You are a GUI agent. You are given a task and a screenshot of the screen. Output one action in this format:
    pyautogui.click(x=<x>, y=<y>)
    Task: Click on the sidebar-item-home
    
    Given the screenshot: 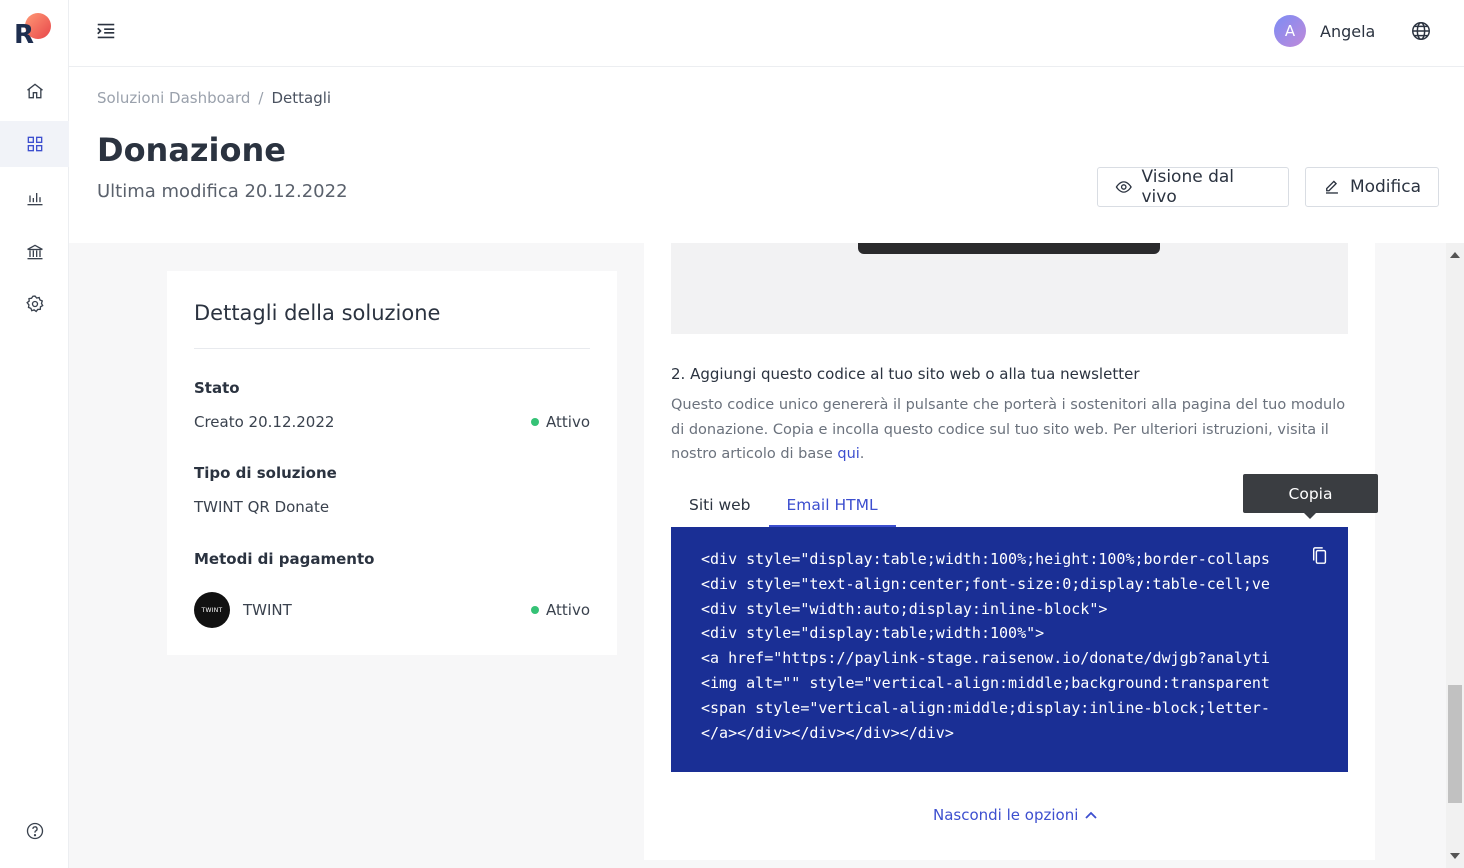 What is the action you would take?
    pyautogui.click(x=34, y=91)
    